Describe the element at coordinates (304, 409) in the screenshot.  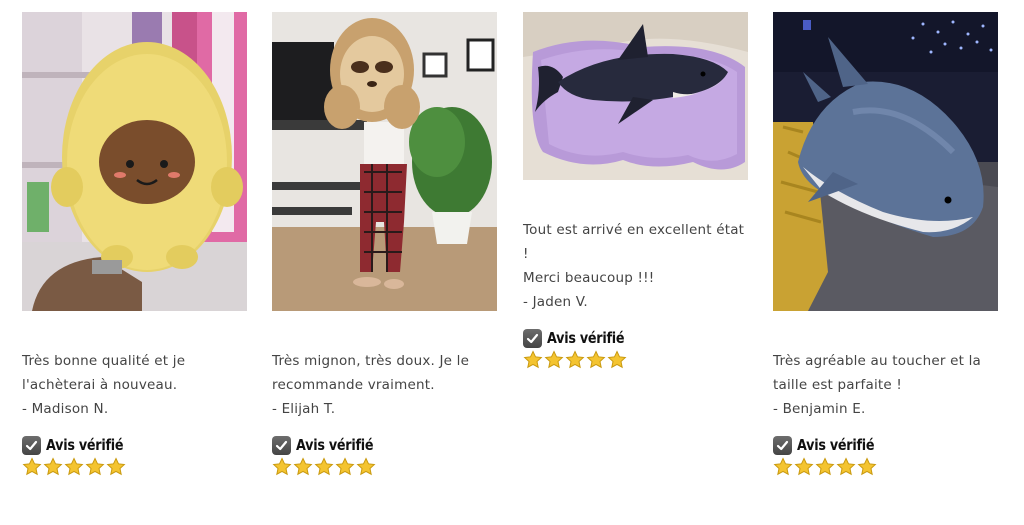
I see `review-author: - Elijah T.` at that location.